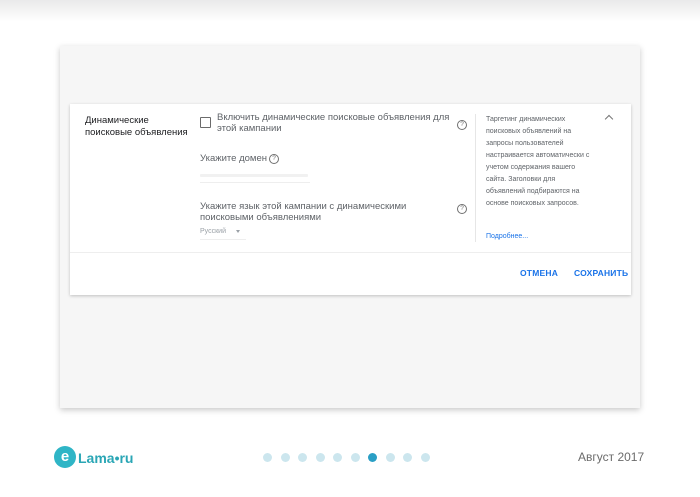  Describe the element at coordinates (205, 122) in the screenshot. I see `enable-dsa-checkbox` at that location.